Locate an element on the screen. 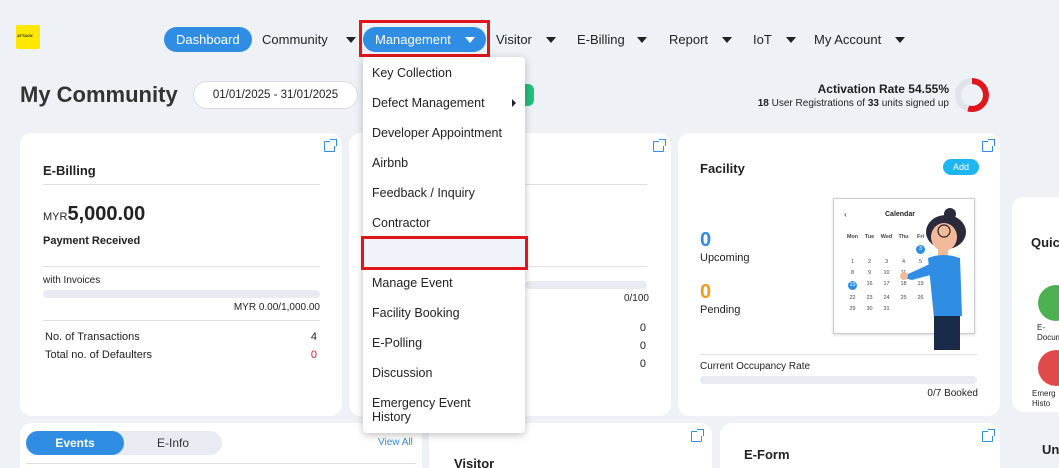 The width and height of the screenshot is (1059, 468). calendar-cell: 15 is located at coordinates (852, 285).